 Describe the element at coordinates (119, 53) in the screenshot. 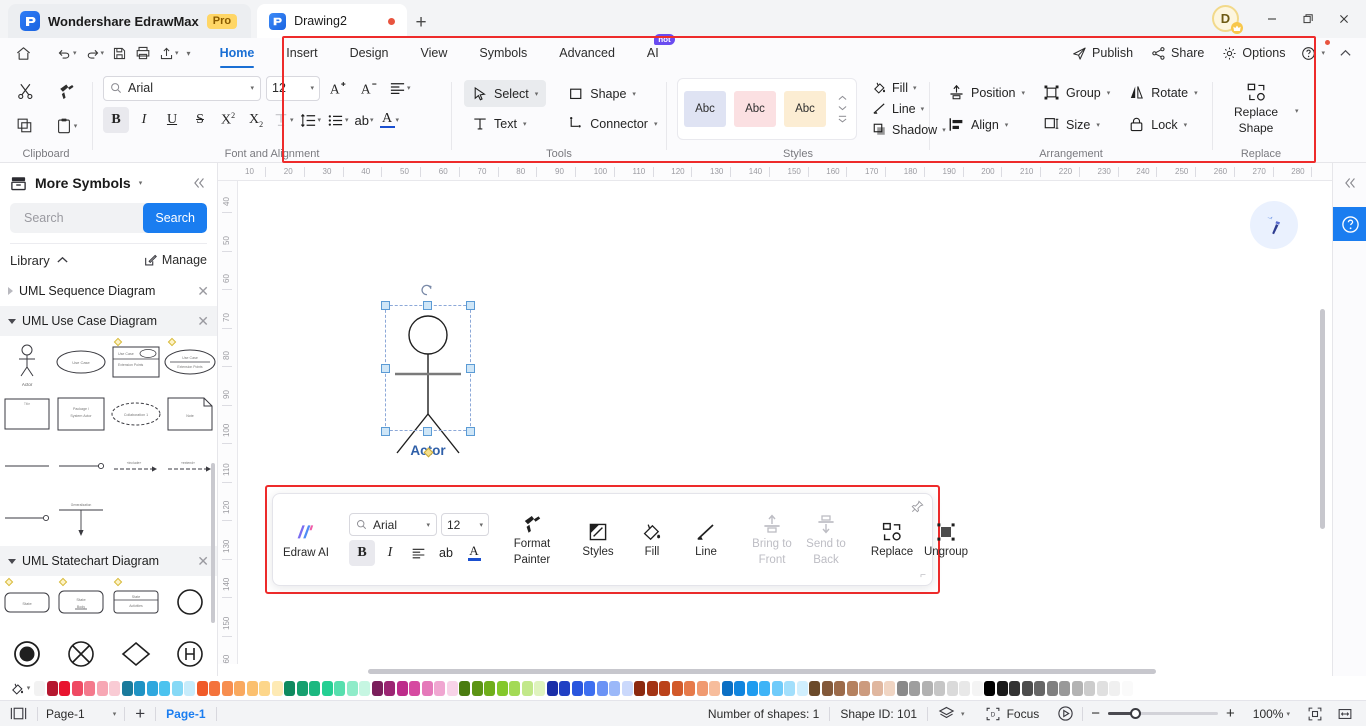

I see `save-button` at that location.